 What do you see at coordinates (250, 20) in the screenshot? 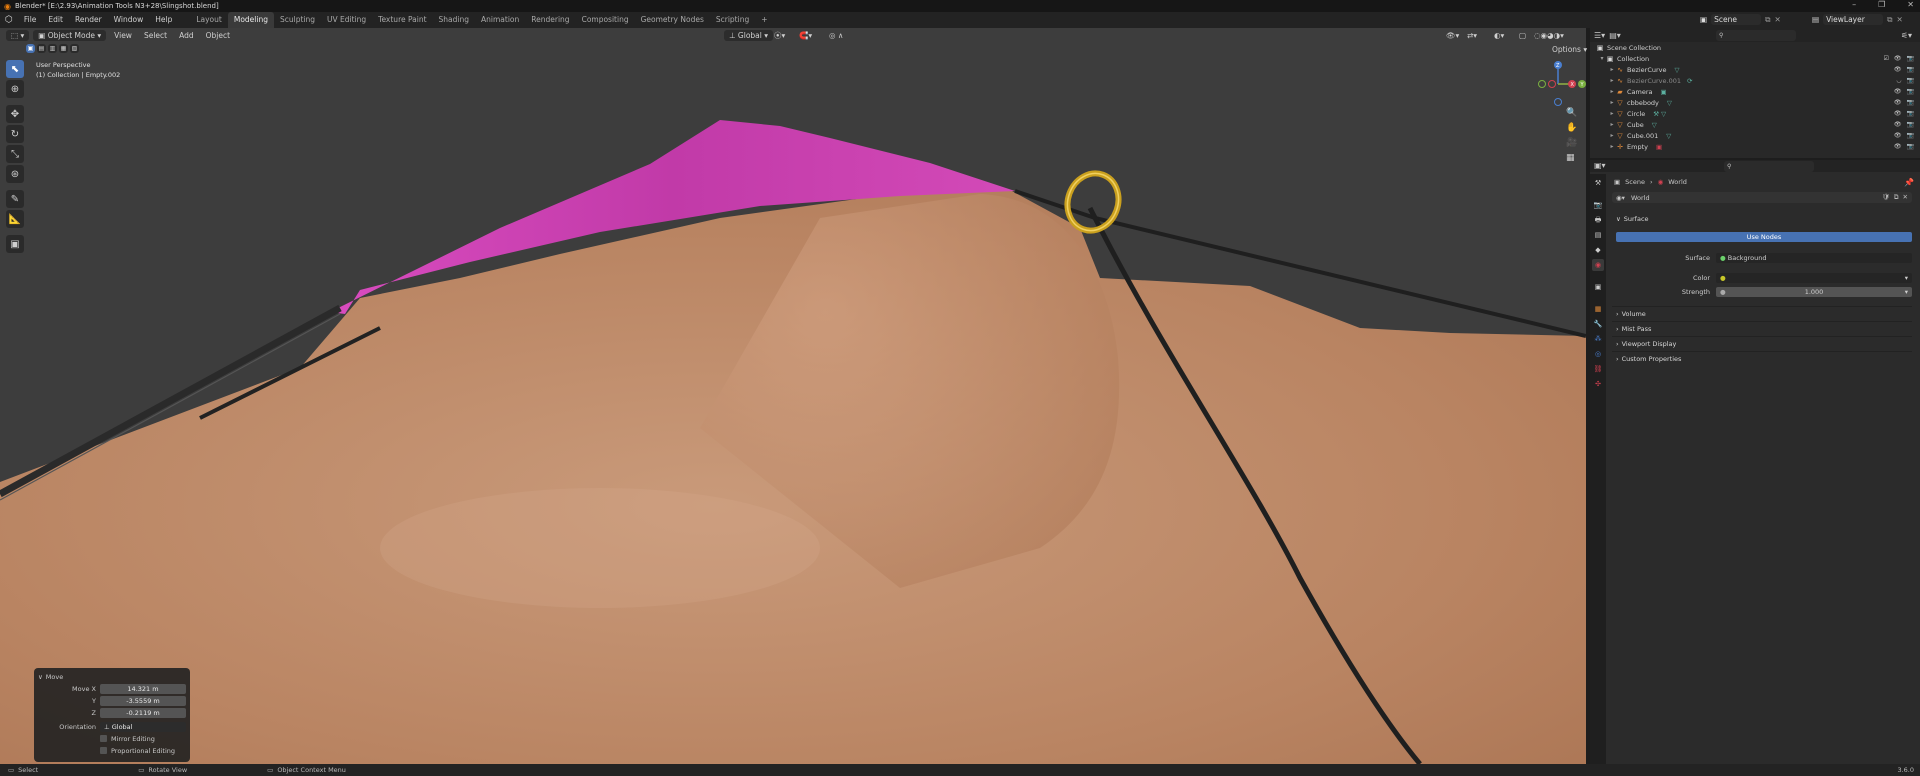
I see `tab-modeling: Modeling` at bounding box center [250, 20].